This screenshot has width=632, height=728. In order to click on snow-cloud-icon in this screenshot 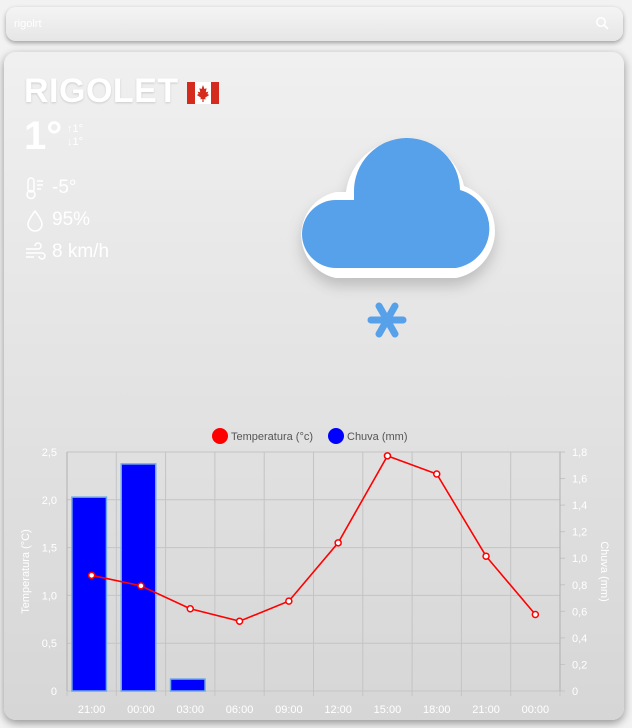, I will do `click(398, 237)`.